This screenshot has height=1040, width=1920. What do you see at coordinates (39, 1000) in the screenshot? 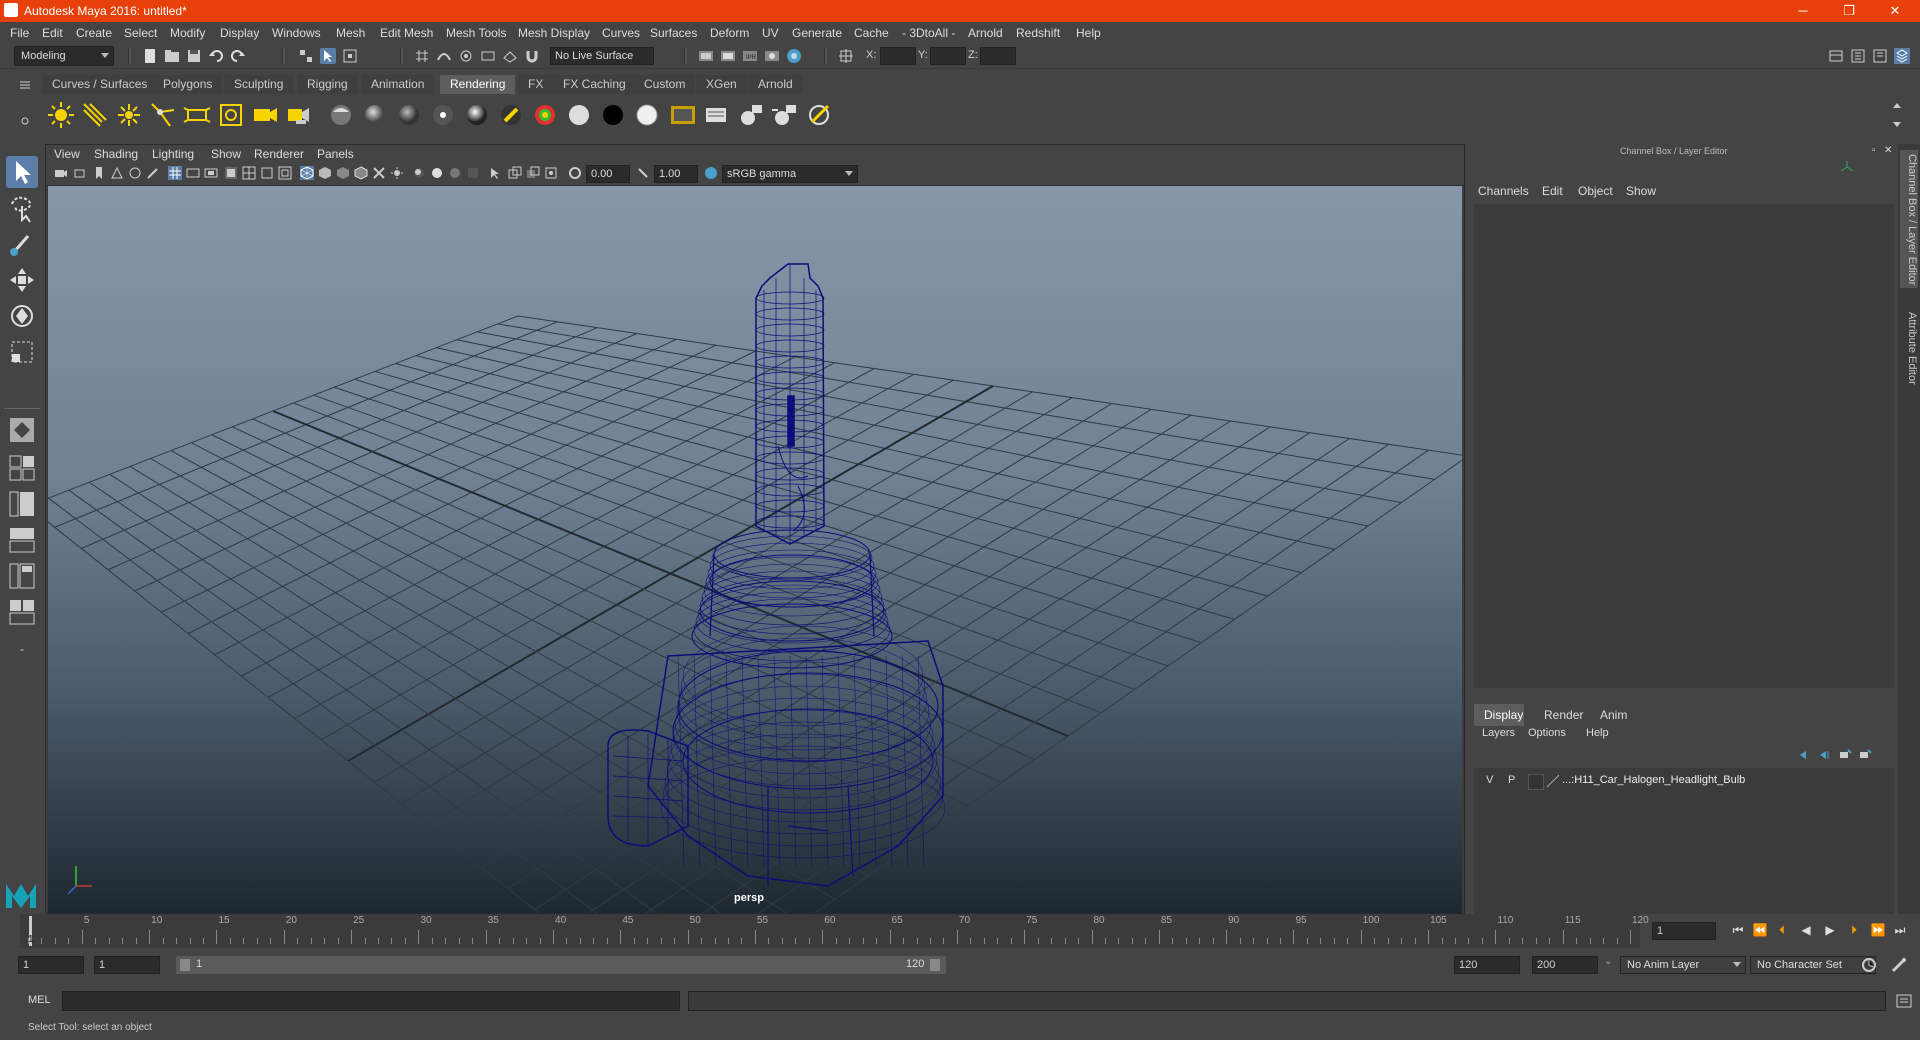
I see `command-language-toggle: MEL` at bounding box center [39, 1000].